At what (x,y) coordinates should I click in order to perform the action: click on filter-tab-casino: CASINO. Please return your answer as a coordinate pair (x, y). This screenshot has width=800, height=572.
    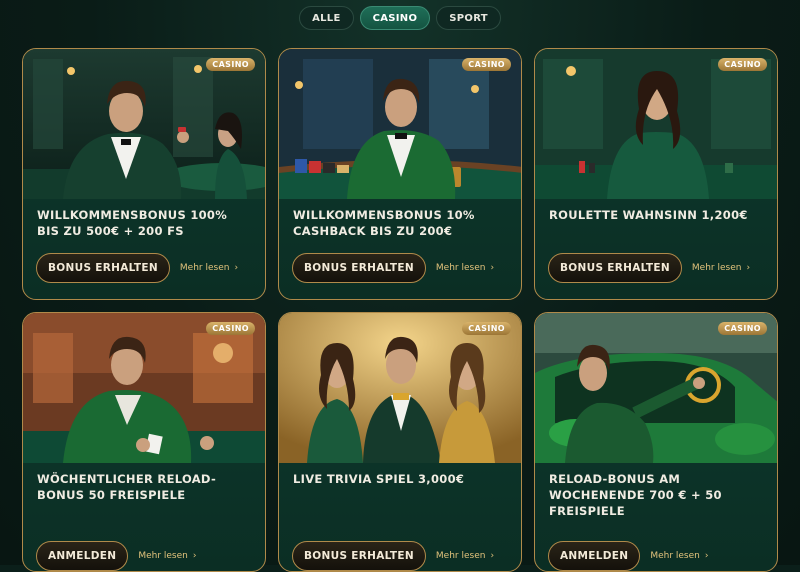
    Looking at the image, I should click on (395, 18).